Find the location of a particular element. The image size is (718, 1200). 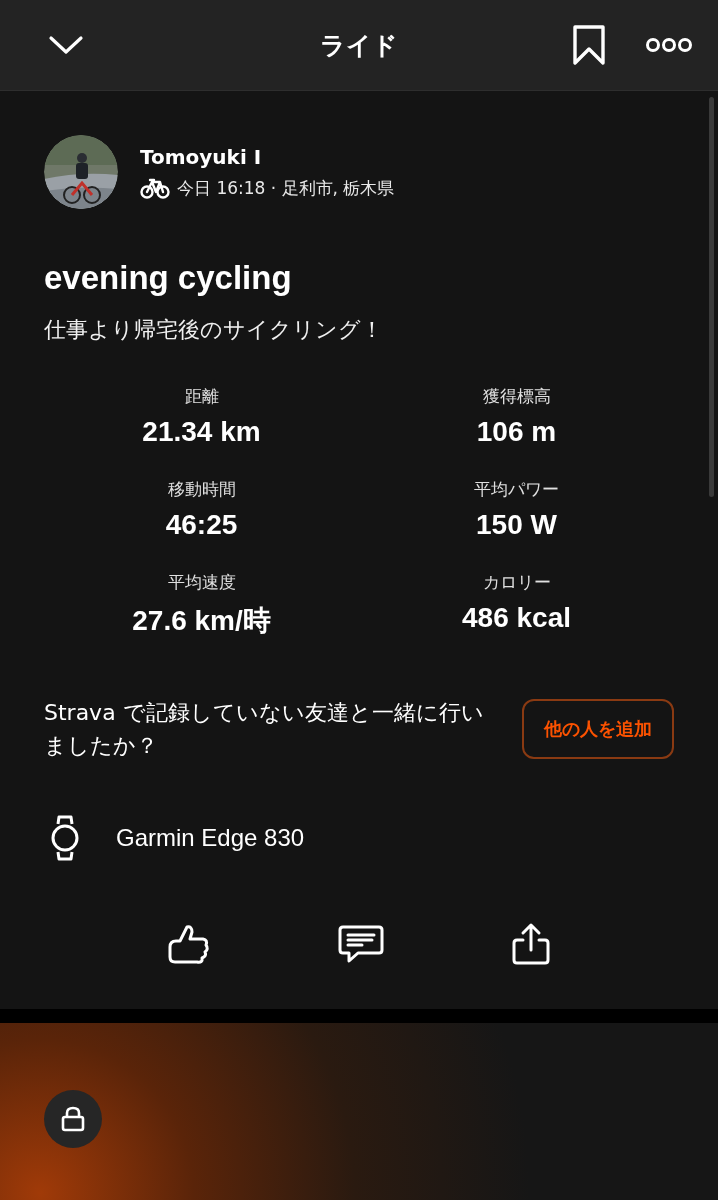

thumbs-up-icon is located at coordinates (189, 944).